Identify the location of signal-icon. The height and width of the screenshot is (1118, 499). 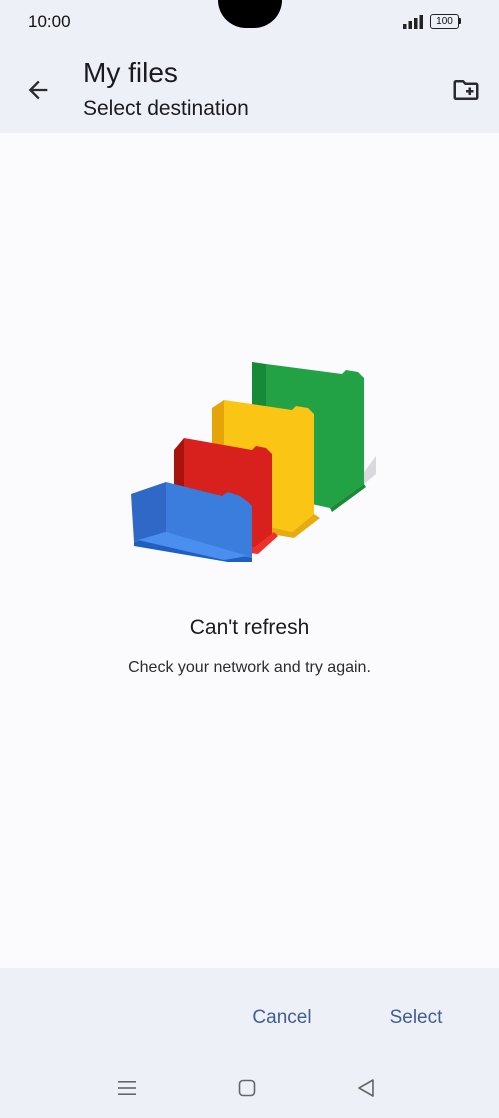
(413, 22).